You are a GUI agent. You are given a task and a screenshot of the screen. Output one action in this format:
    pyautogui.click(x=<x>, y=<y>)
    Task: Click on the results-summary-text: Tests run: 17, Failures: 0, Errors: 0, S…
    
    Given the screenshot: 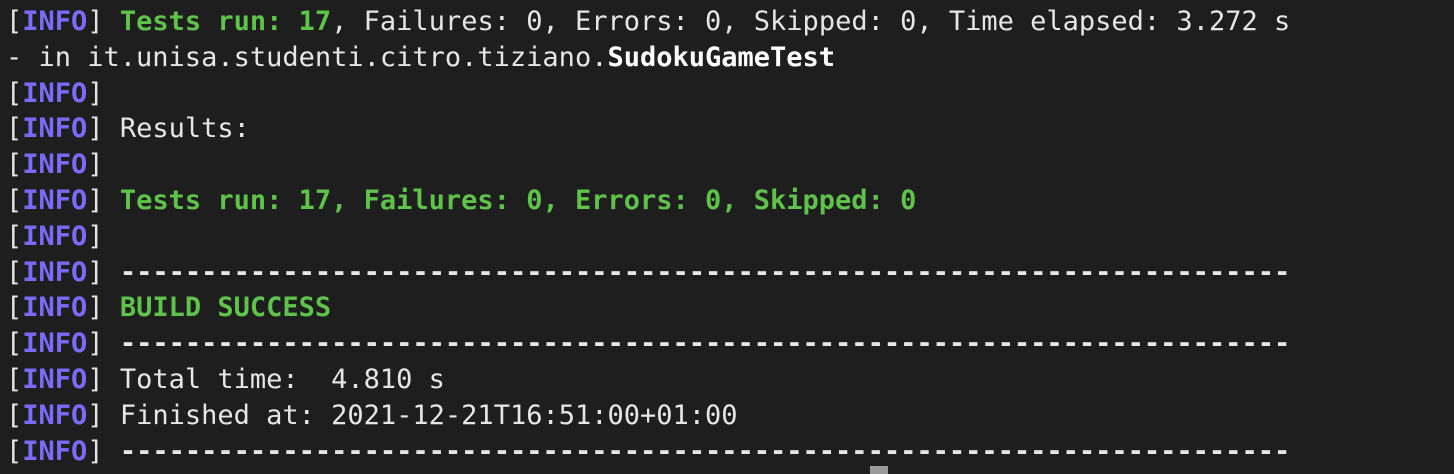 What is the action you would take?
    pyautogui.click(x=510, y=200)
    